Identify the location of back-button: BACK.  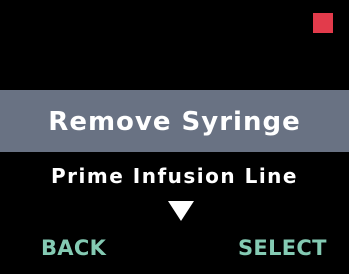
(73, 248).